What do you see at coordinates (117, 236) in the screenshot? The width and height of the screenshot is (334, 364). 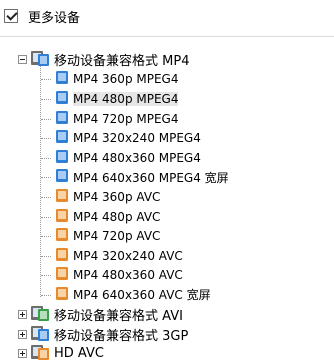 I see `tree-item-label: MP4 720p AVC` at bounding box center [117, 236].